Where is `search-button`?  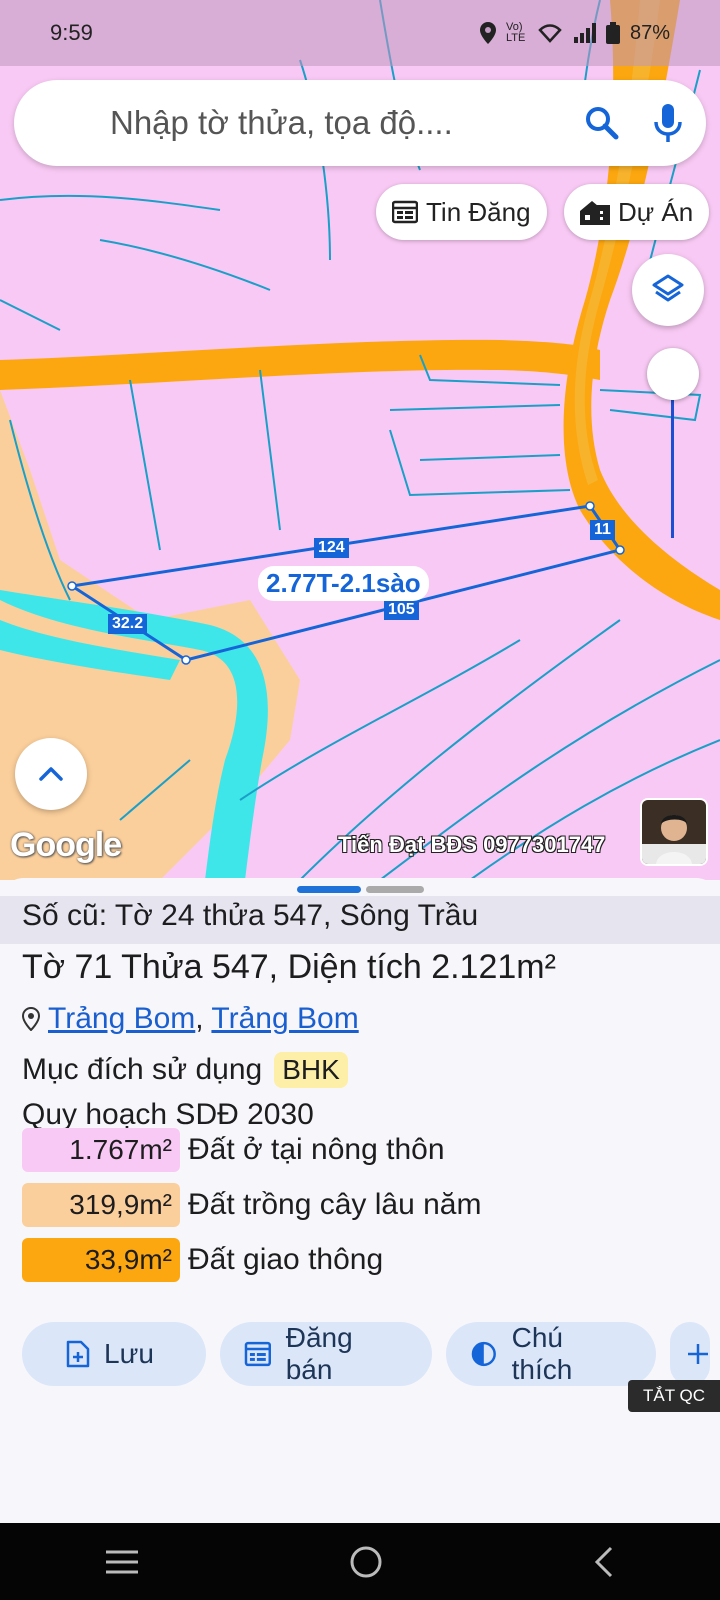 search-button is located at coordinates (602, 123).